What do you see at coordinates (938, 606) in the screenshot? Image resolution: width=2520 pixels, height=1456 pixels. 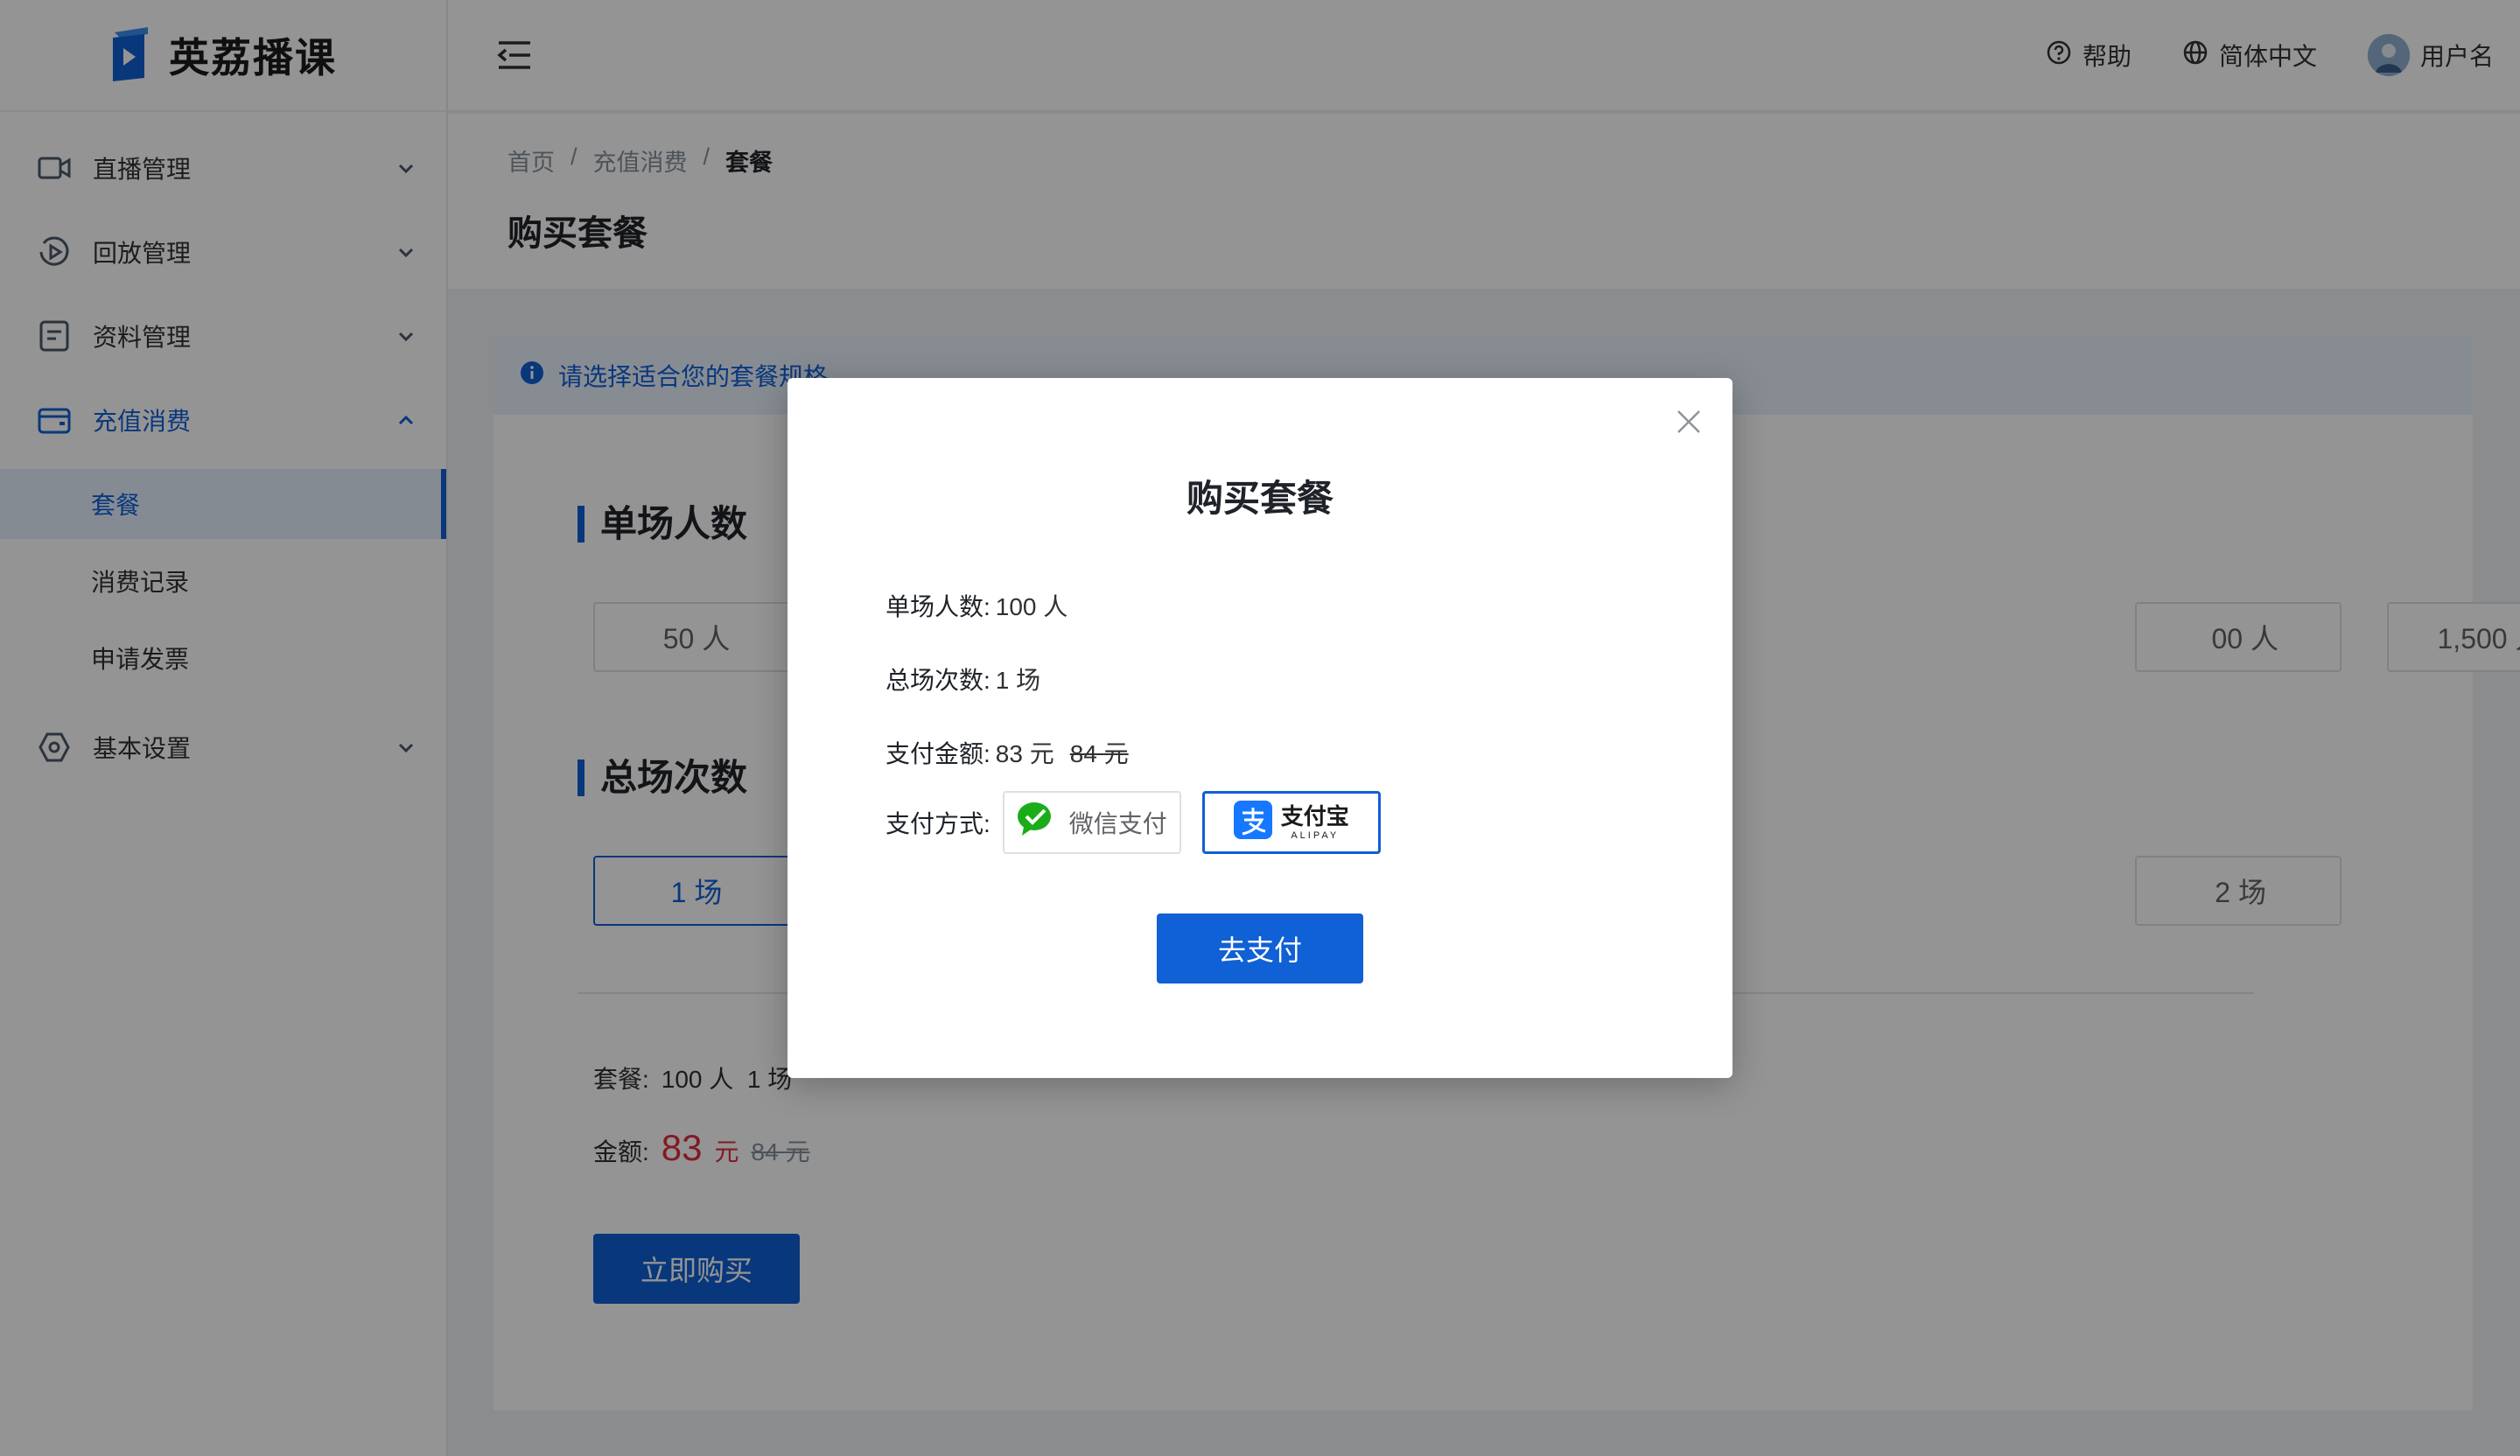 I see `people-label: 单场人数:` at bounding box center [938, 606].